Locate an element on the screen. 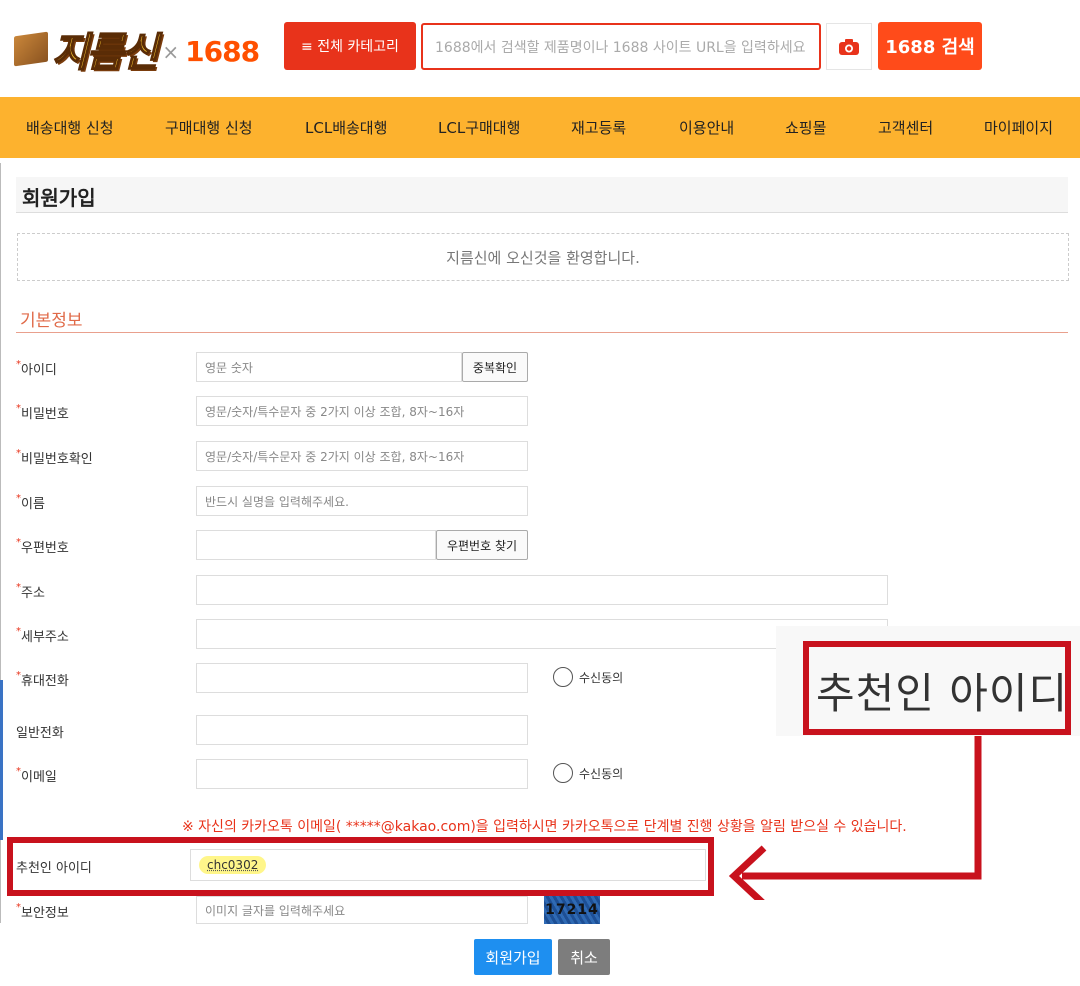 This screenshot has width=1080, height=986. nav-stock-register: 재고등록 is located at coordinates (598, 127).